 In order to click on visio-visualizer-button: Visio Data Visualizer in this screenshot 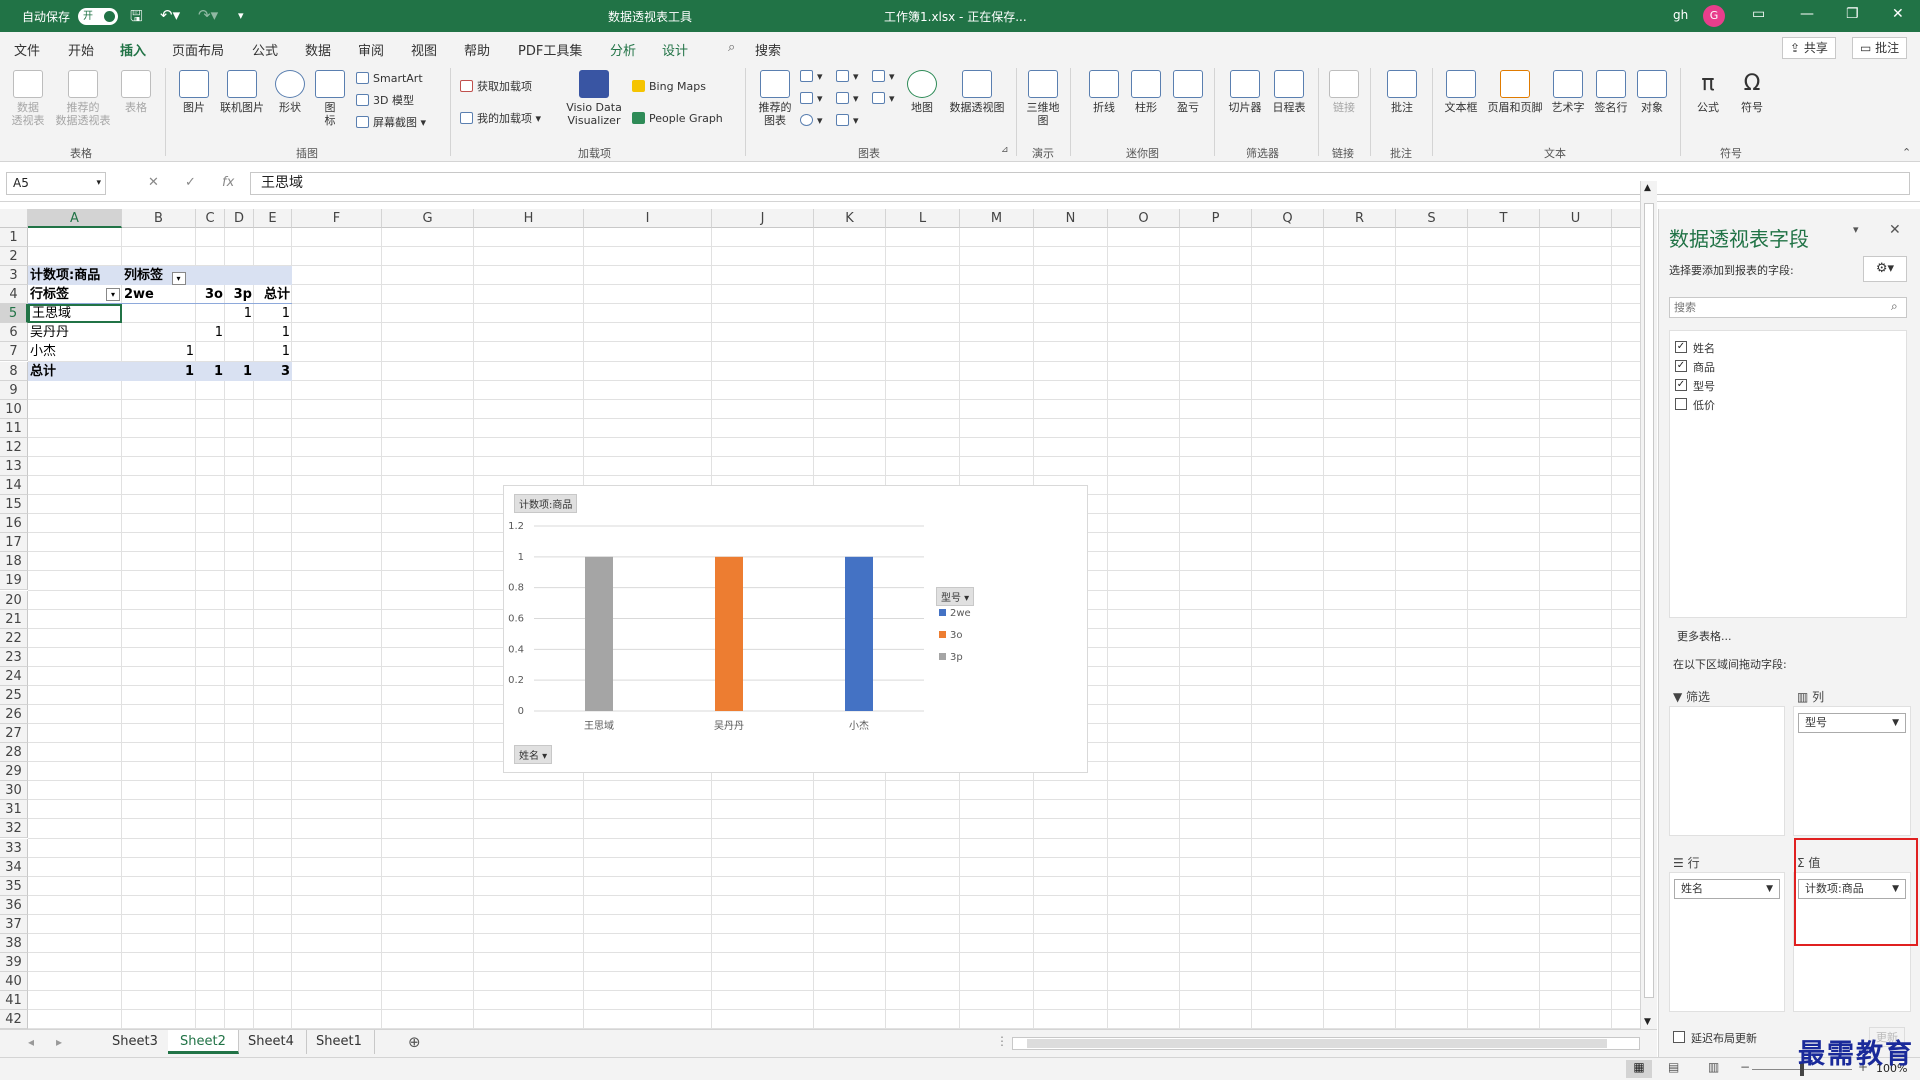, I will do `click(594, 98)`.